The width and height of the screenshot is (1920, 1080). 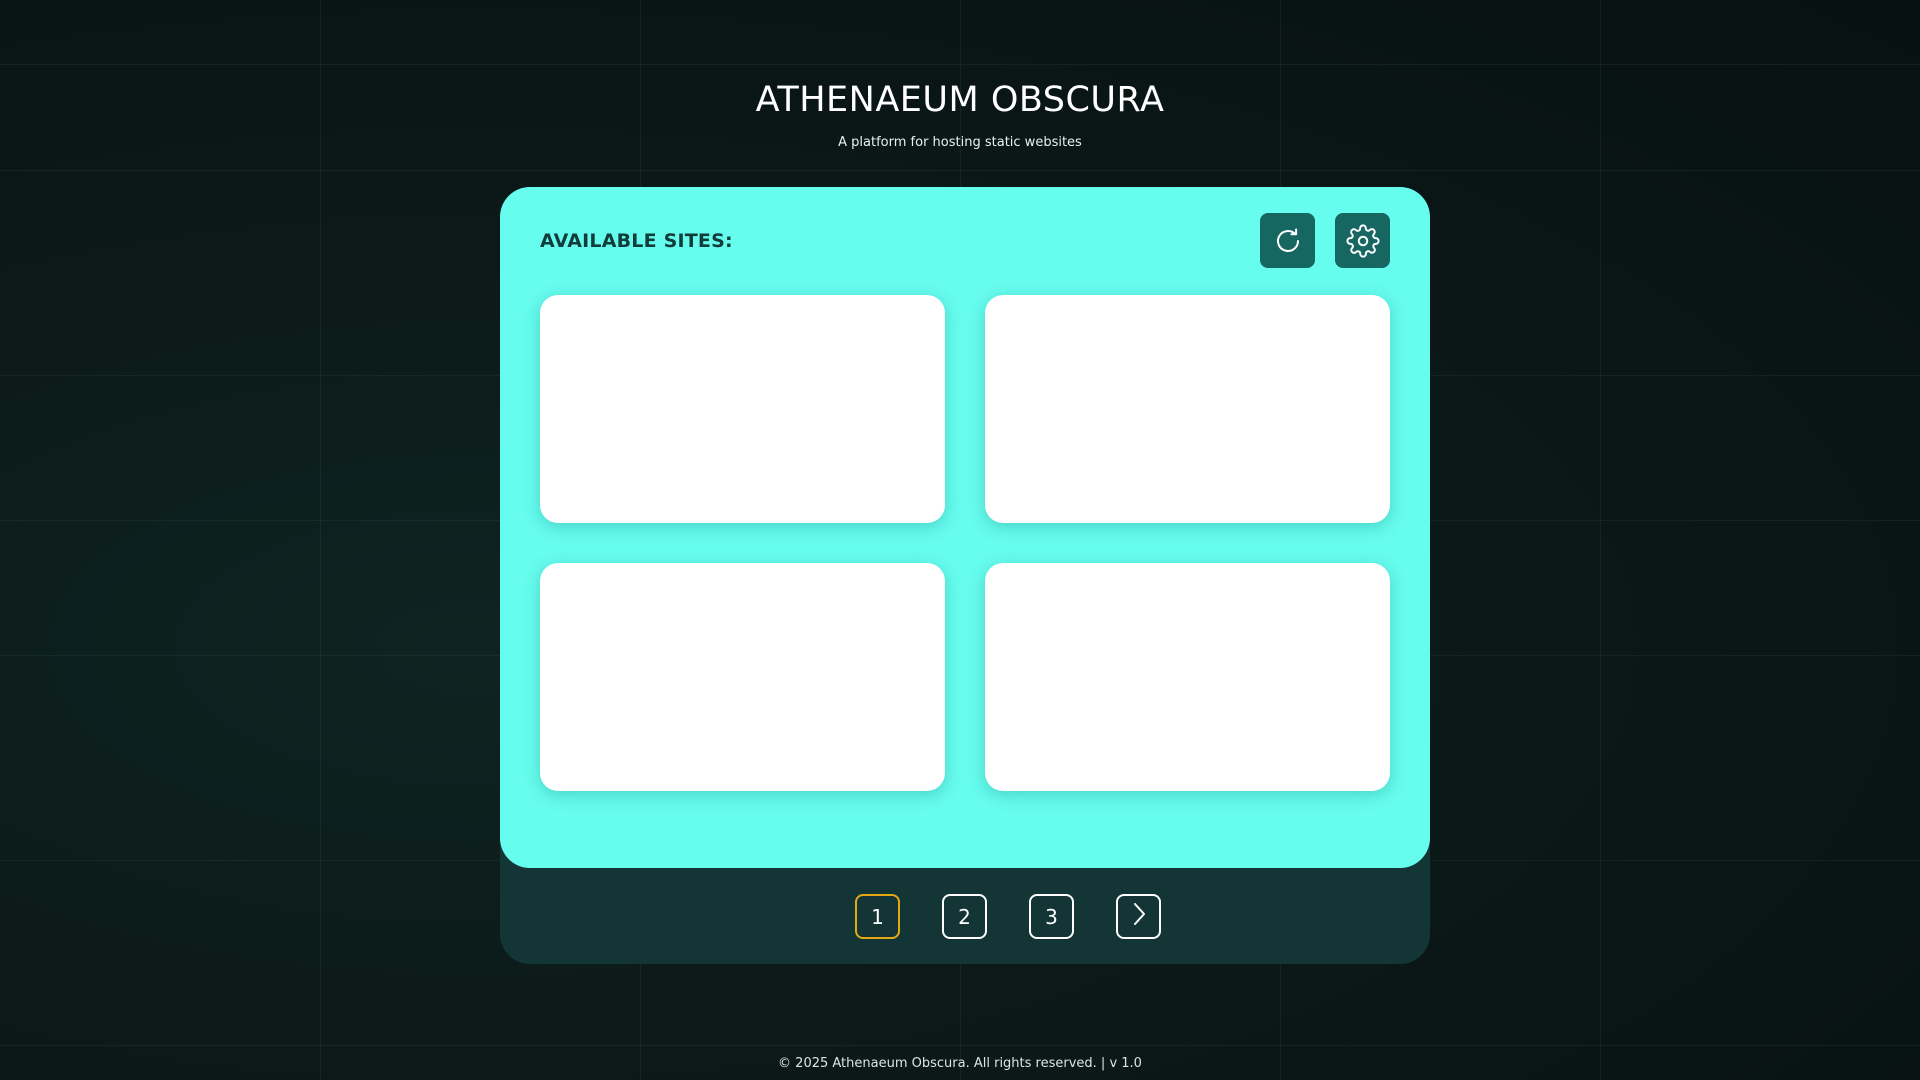 I want to click on chevron-right-icon, so click(x=1139, y=916).